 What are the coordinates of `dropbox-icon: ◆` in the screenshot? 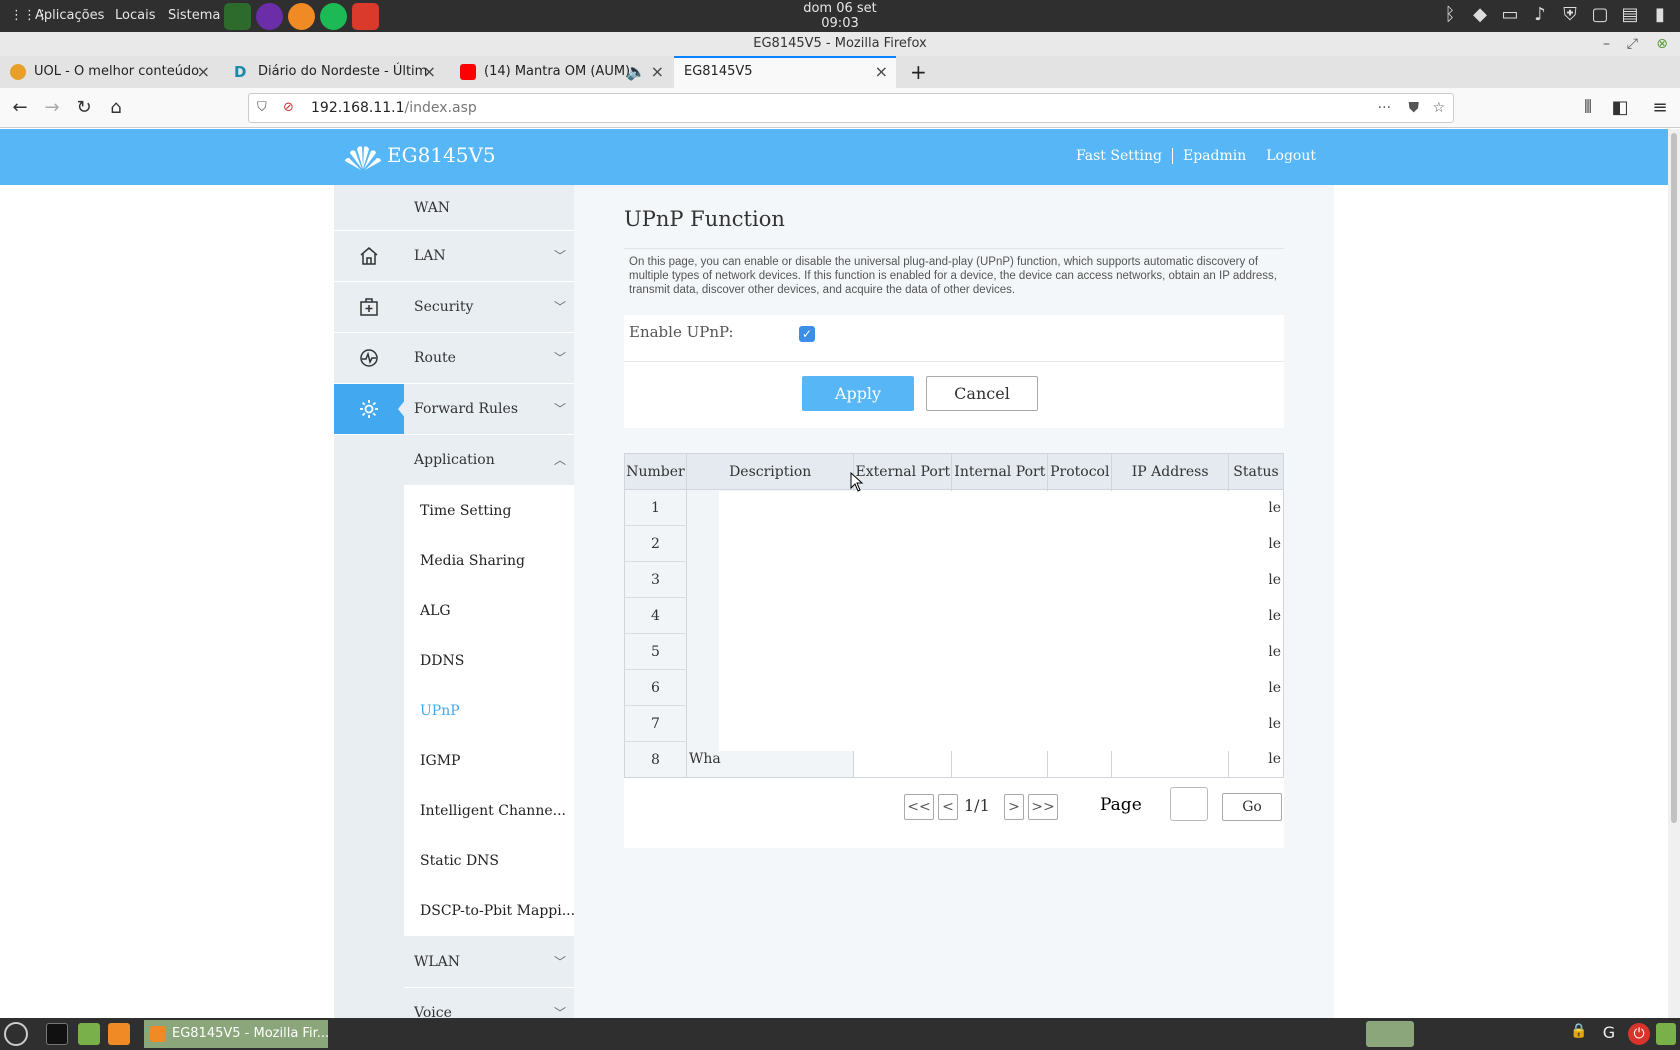 It's located at (1480, 15).